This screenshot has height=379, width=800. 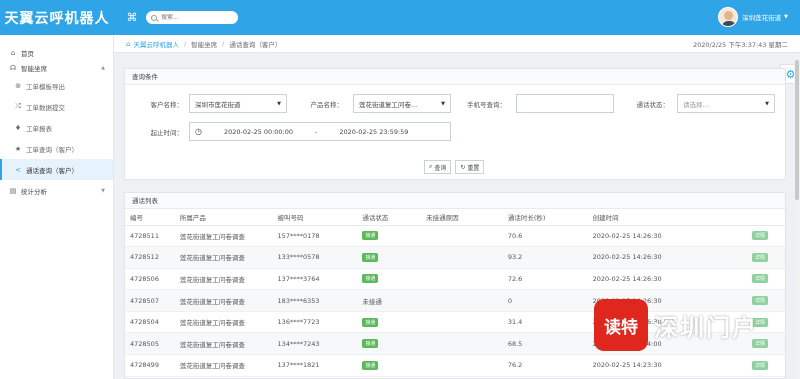 I want to click on query-panel-title: 查询条件, so click(x=455, y=77).